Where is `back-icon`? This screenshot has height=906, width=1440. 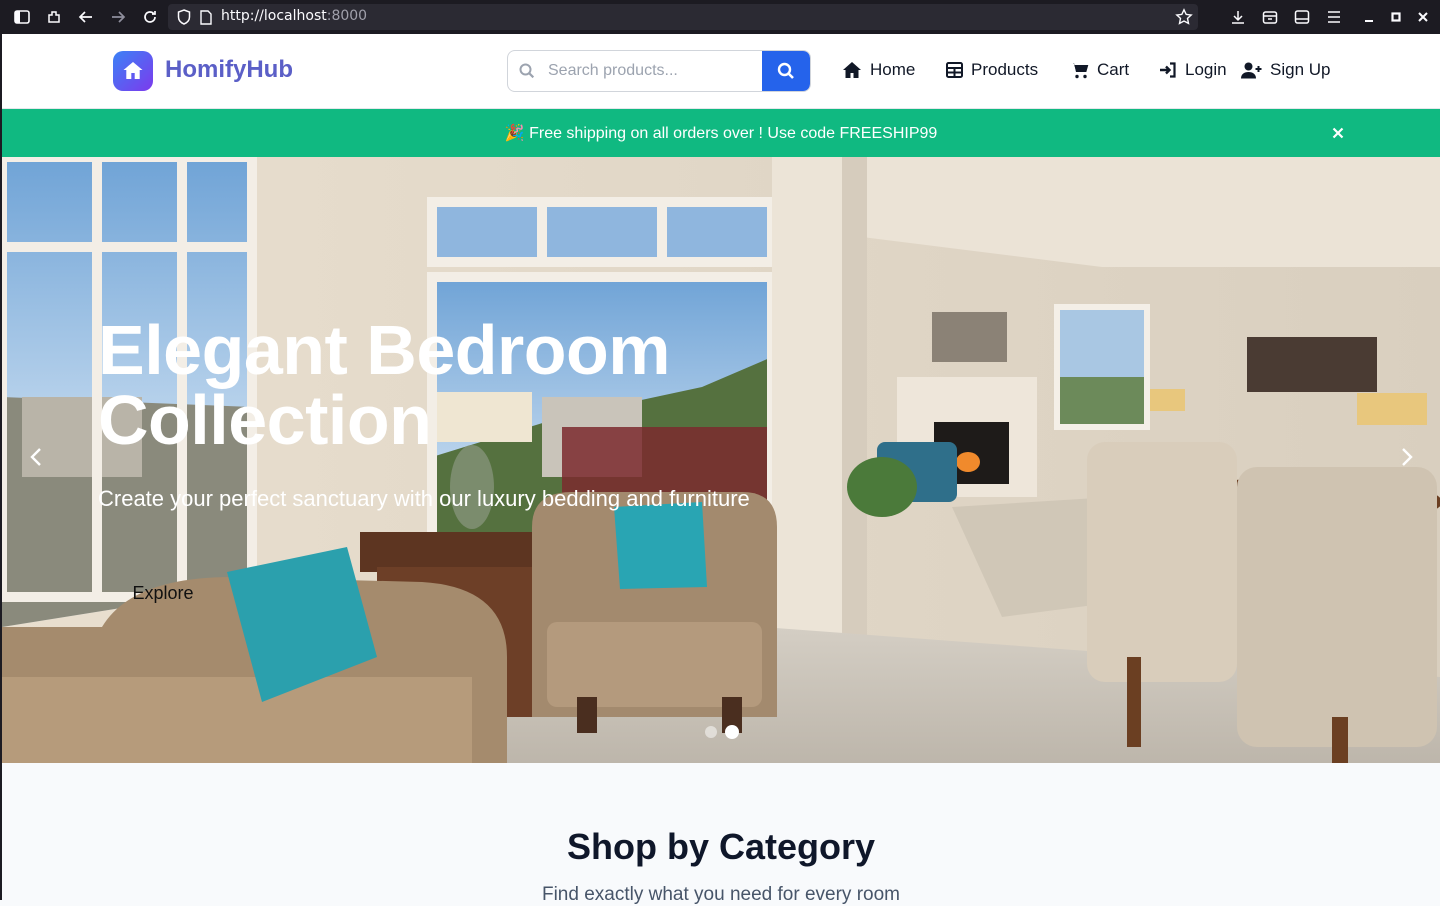 back-icon is located at coordinates (86, 17).